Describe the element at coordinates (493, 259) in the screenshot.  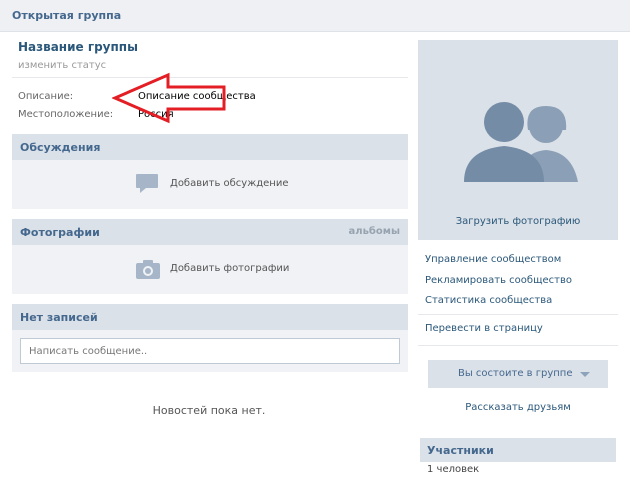
I see `manage-community-link: Управление сообществом` at that location.